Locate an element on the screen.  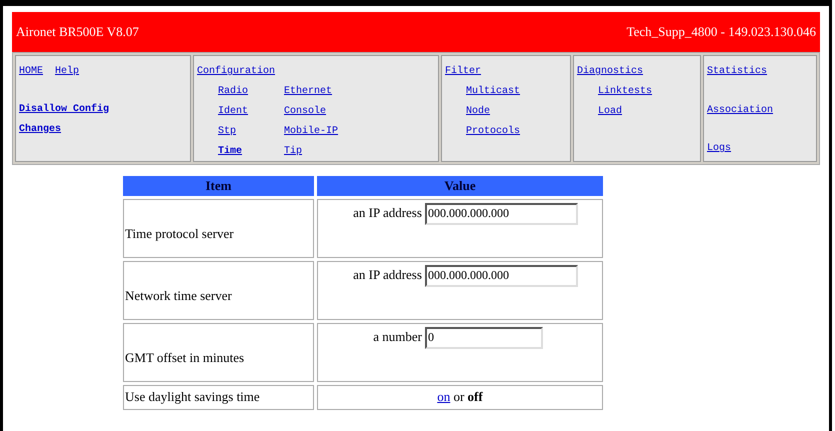
nav-link: Ethernet is located at coordinates (308, 92).